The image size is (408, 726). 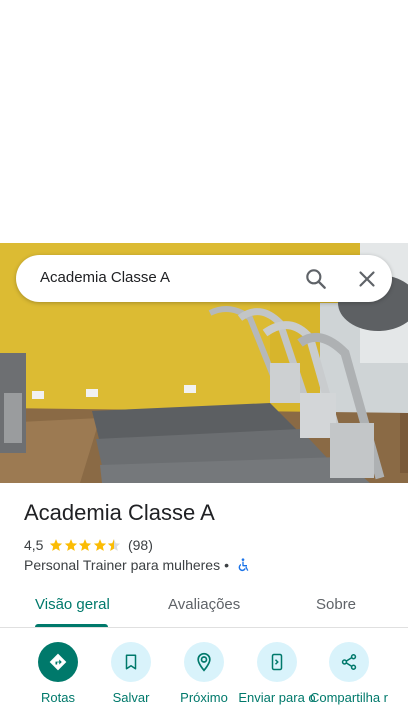 I want to click on nearby-button: Próximo, so click(x=204, y=674).